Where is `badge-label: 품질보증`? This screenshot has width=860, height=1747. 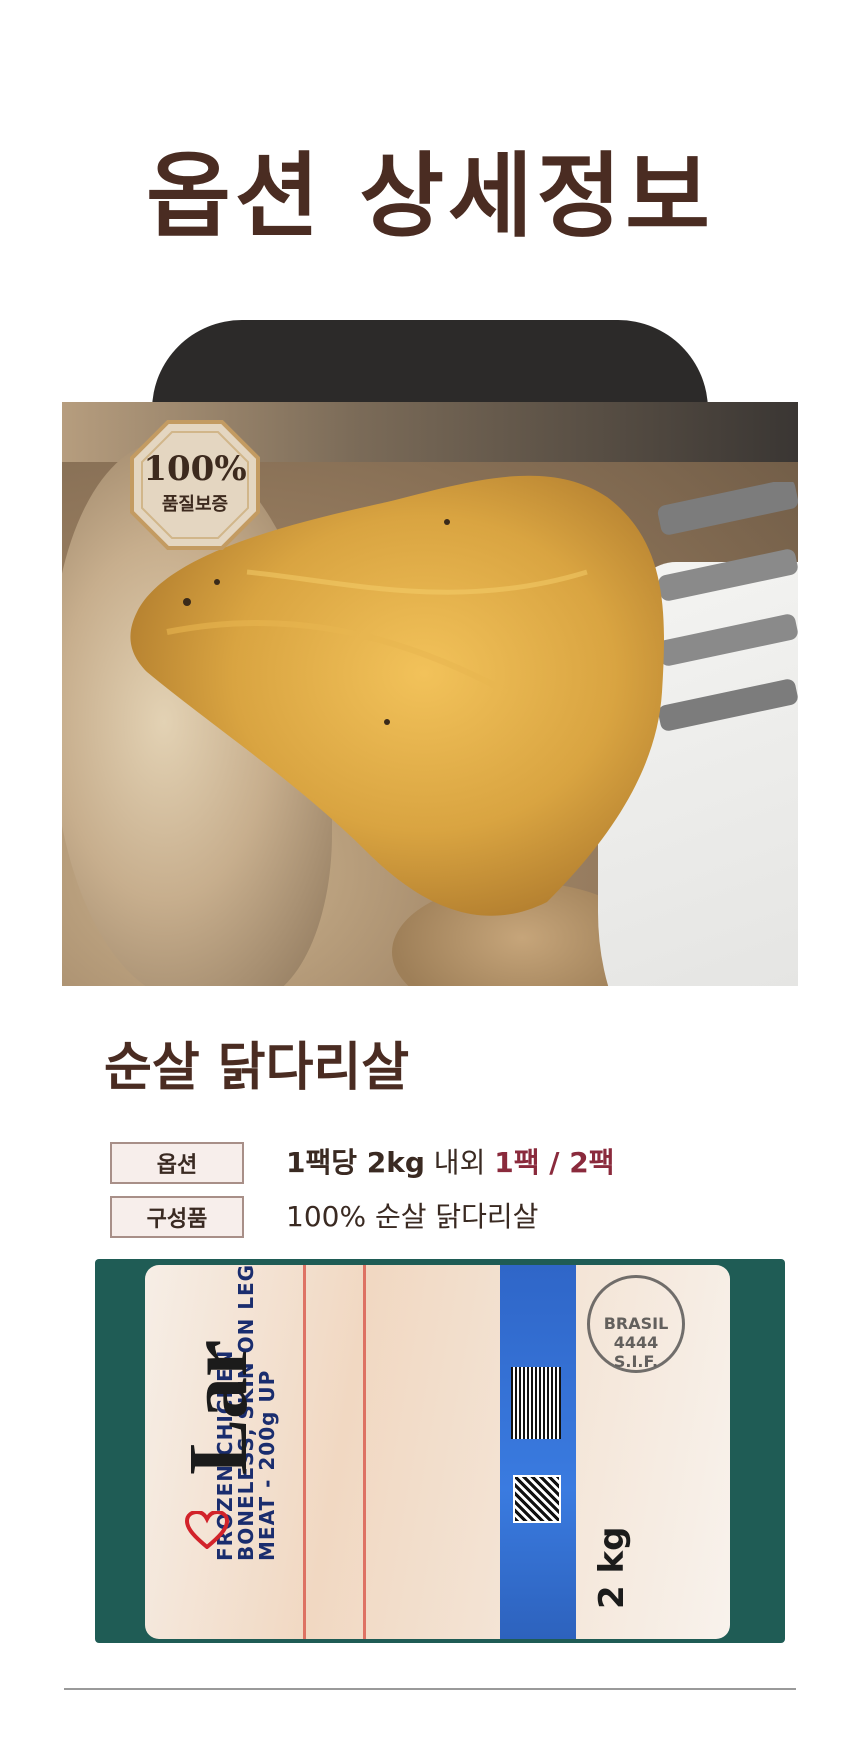 badge-label: 품질보증 is located at coordinates (195, 504).